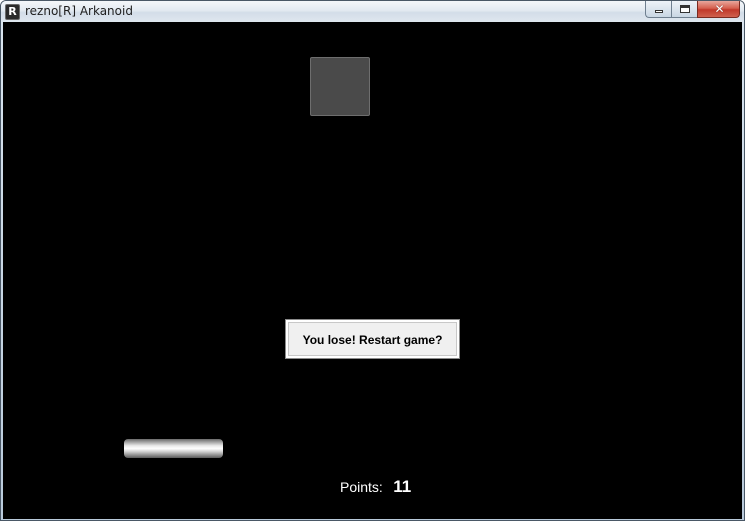 This screenshot has width=745, height=521. I want to click on close-button: ✕, so click(718, 9).